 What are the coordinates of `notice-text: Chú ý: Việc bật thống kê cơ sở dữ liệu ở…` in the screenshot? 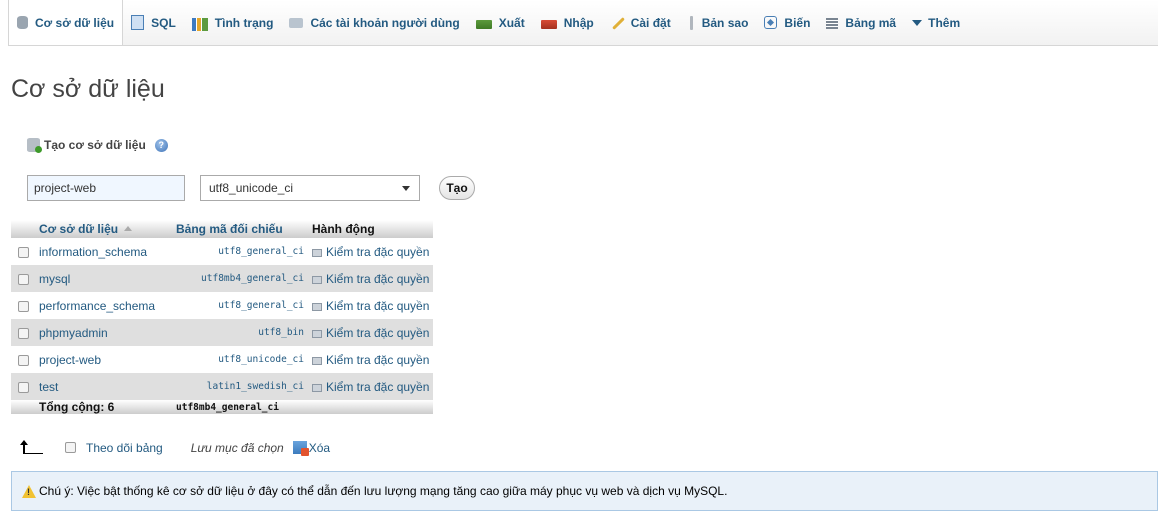 It's located at (383, 491).